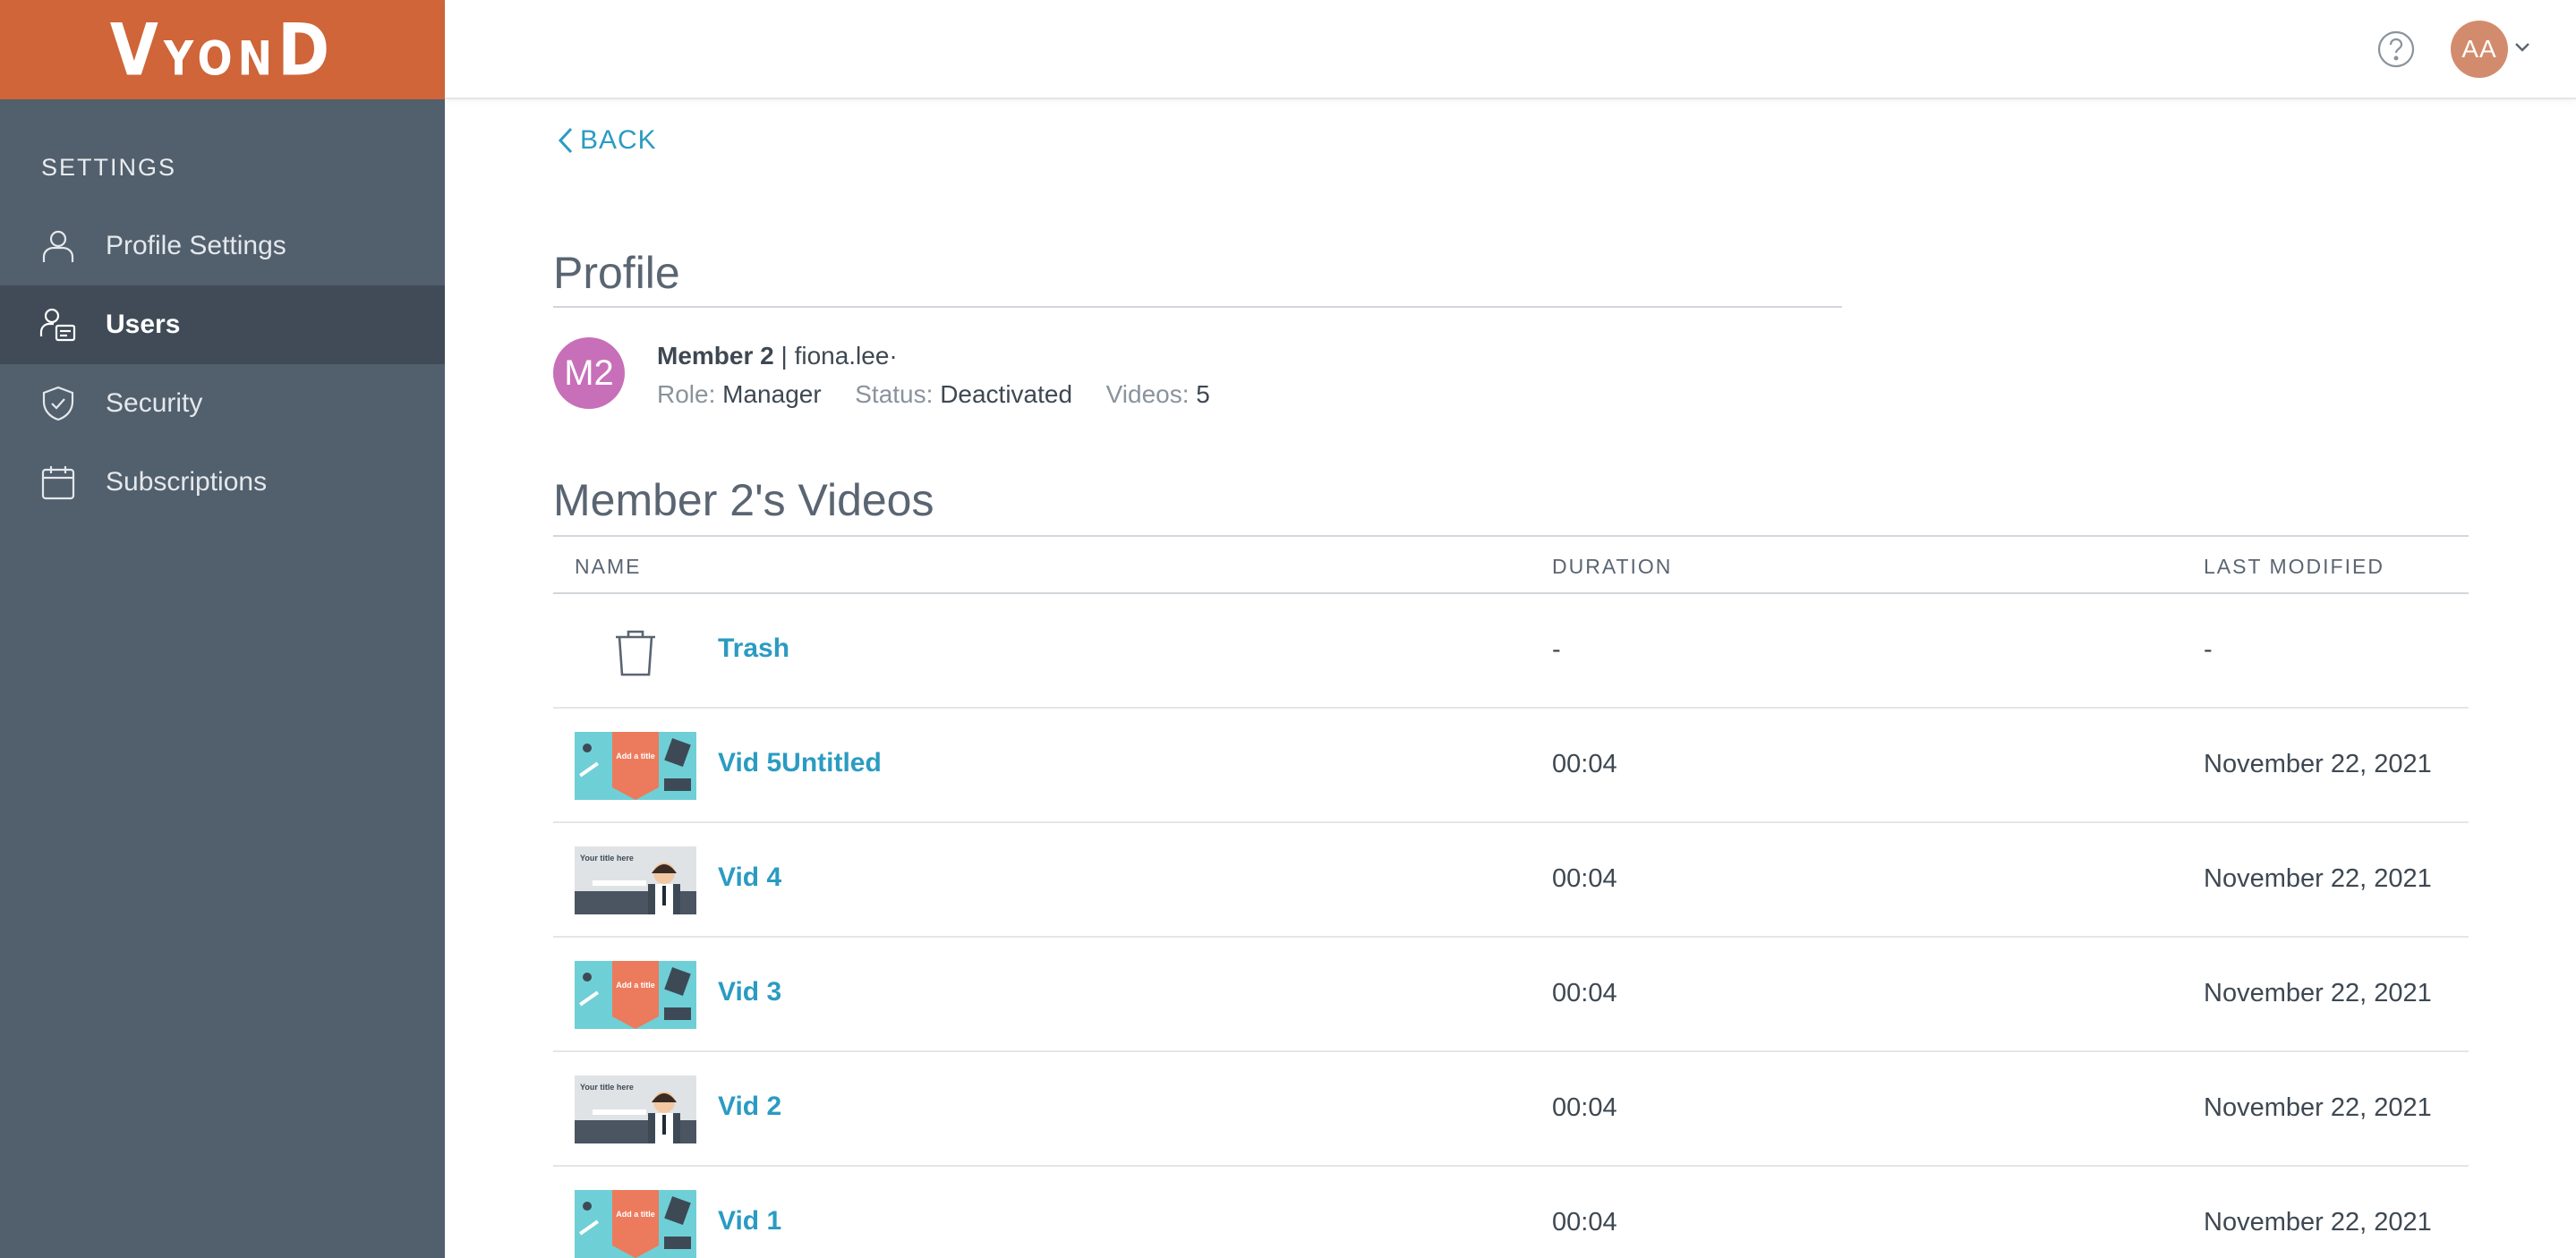 This screenshot has width=2576, height=1258. What do you see at coordinates (743, 500) in the screenshot?
I see `videos-title: Member 2's Videos` at bounding box center [743, 500].